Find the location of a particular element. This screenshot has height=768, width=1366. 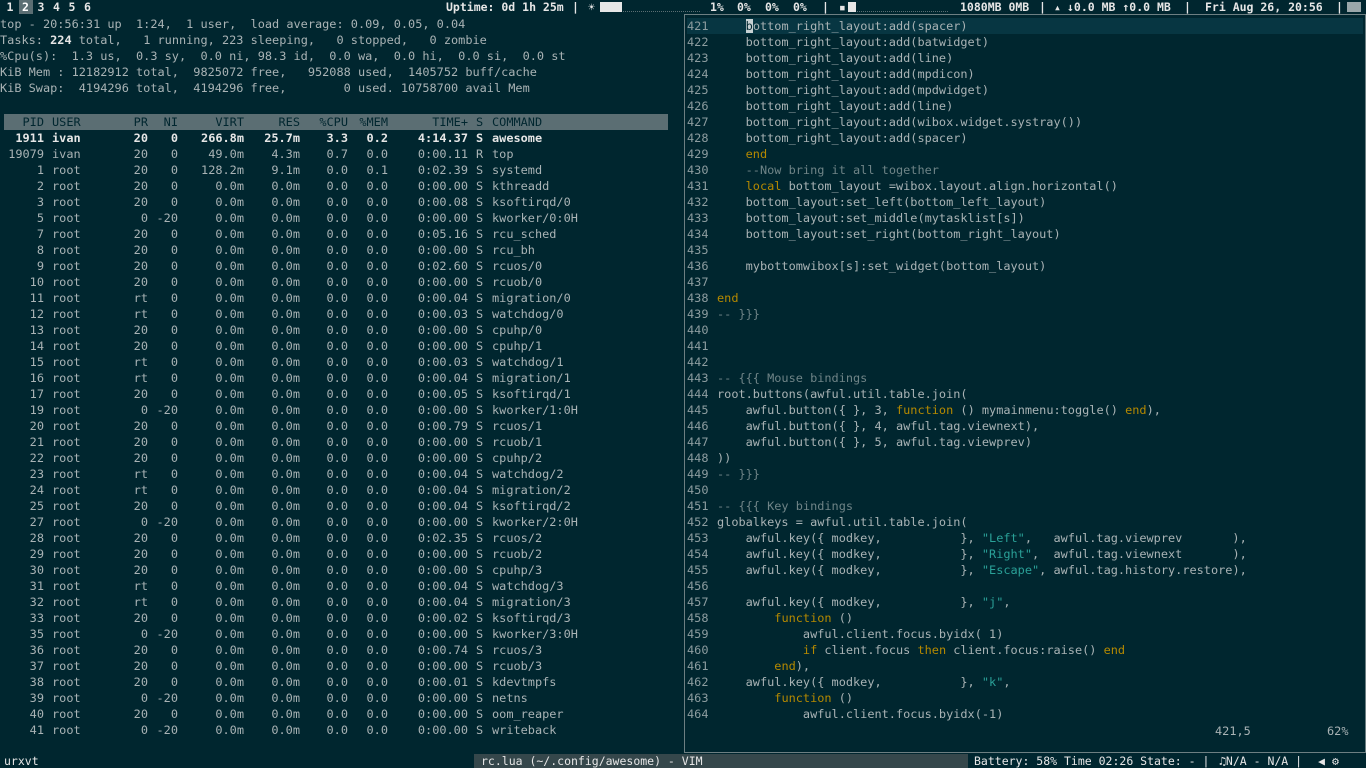

line-number: 426 is located at coordinates (698, 106).